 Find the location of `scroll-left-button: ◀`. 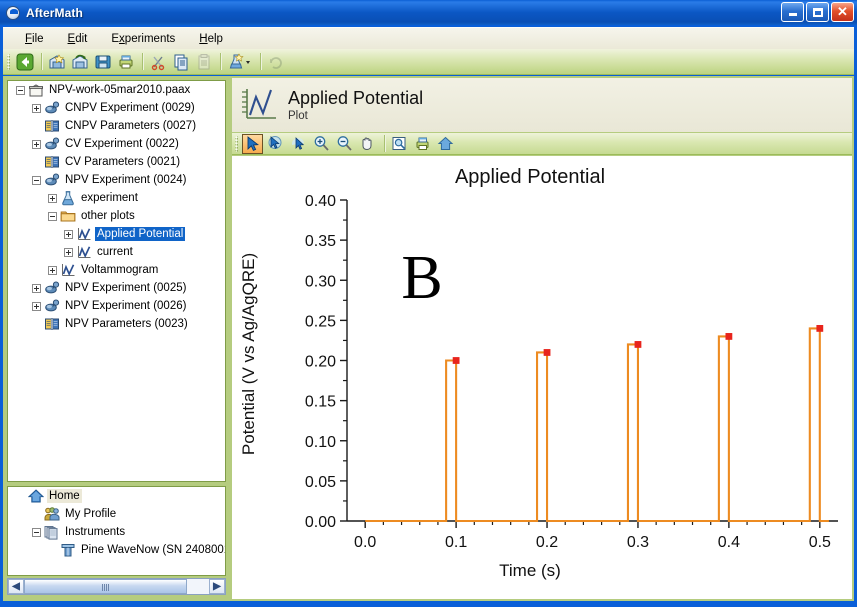

scroll-left-button: ◀ is located at coordinates (16, 586).